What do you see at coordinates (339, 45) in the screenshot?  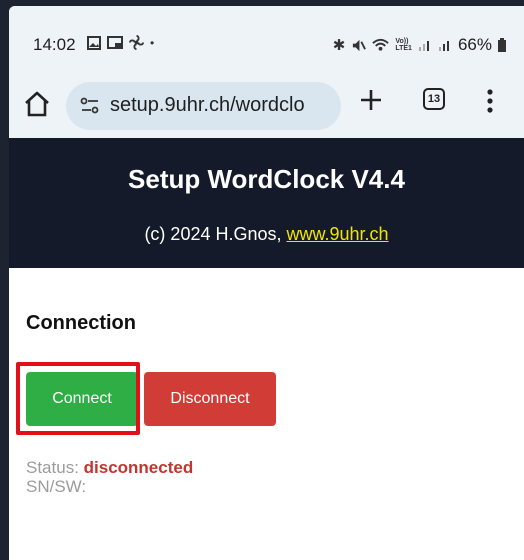 I see `bluetooth-icon: ✱` at bounding box center [339, 45].